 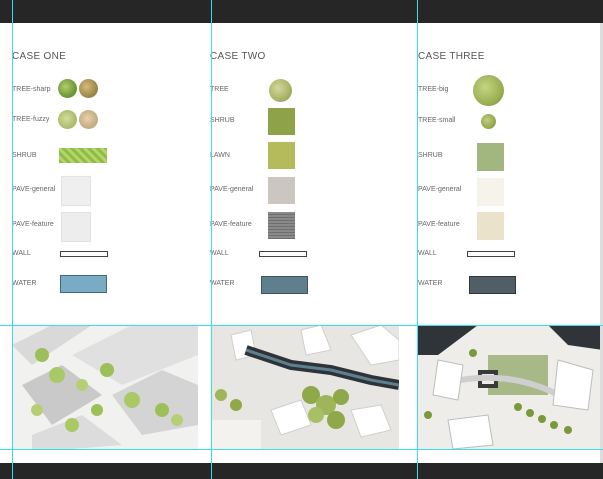 I want to click on legend-label: TREE-big, so click(x=433, y=89).